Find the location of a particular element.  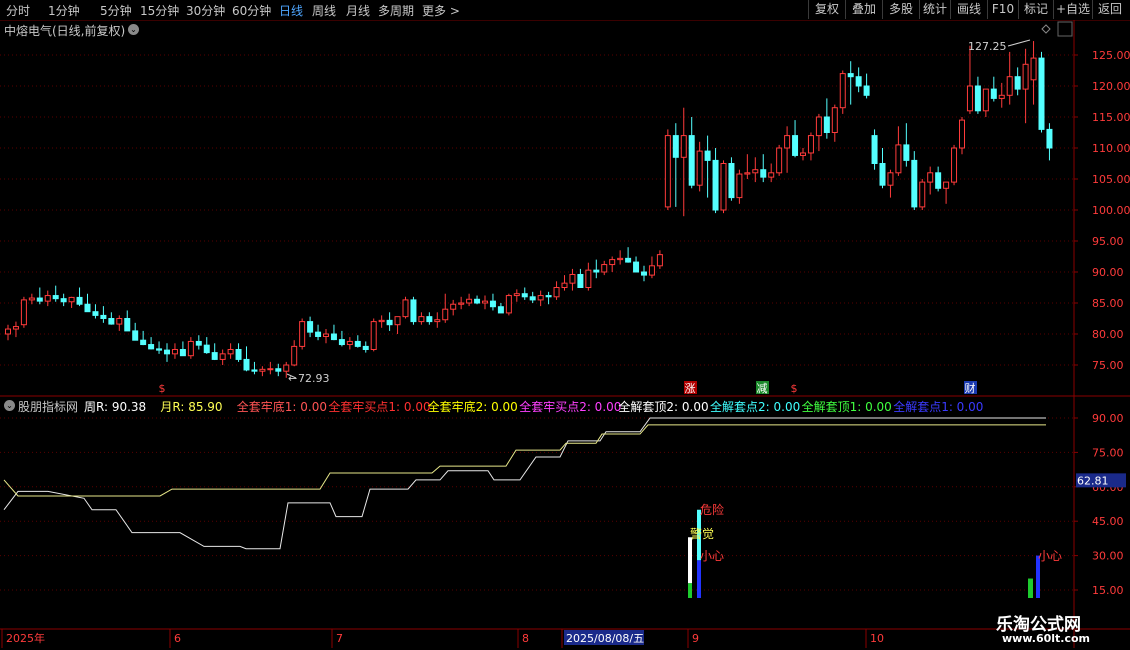

diamond-icon is located at coordinates (1046, 29).